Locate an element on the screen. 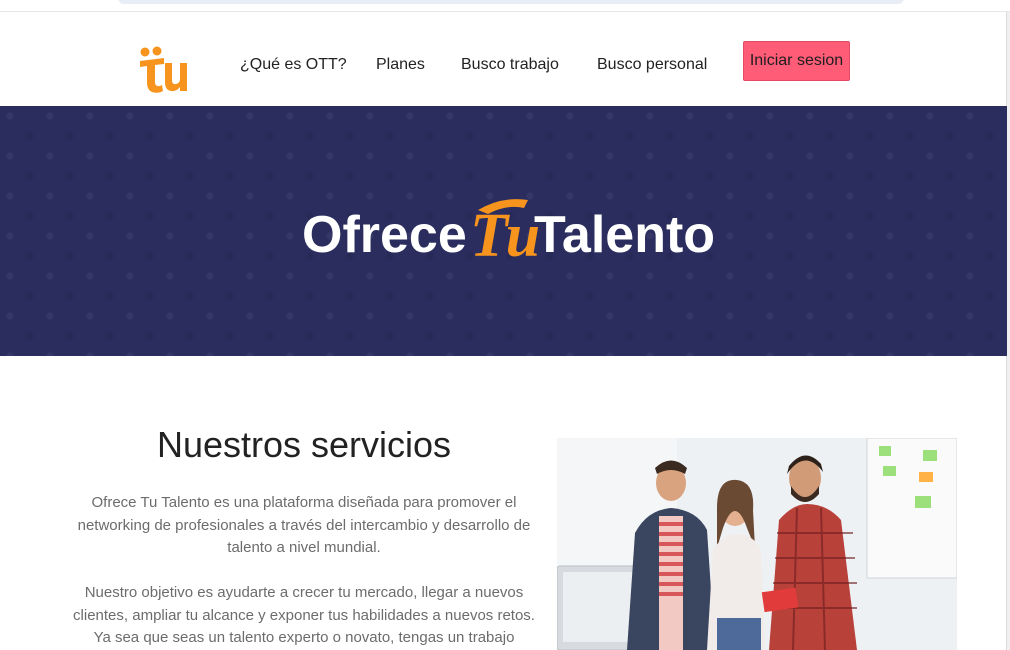 This screenshot has height=650, width=1010. nav-item-busco-personal: Busco personal is located at coordinates (652, 65).